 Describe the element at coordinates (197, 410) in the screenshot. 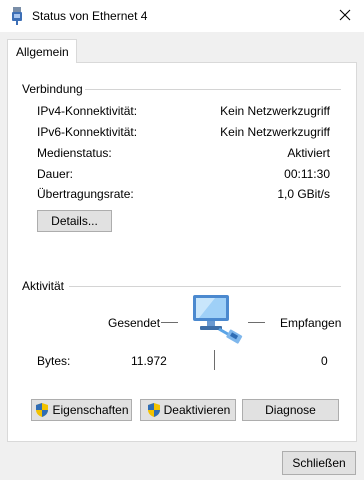

I see `disable-button-label: Deaktivieren` at that location.